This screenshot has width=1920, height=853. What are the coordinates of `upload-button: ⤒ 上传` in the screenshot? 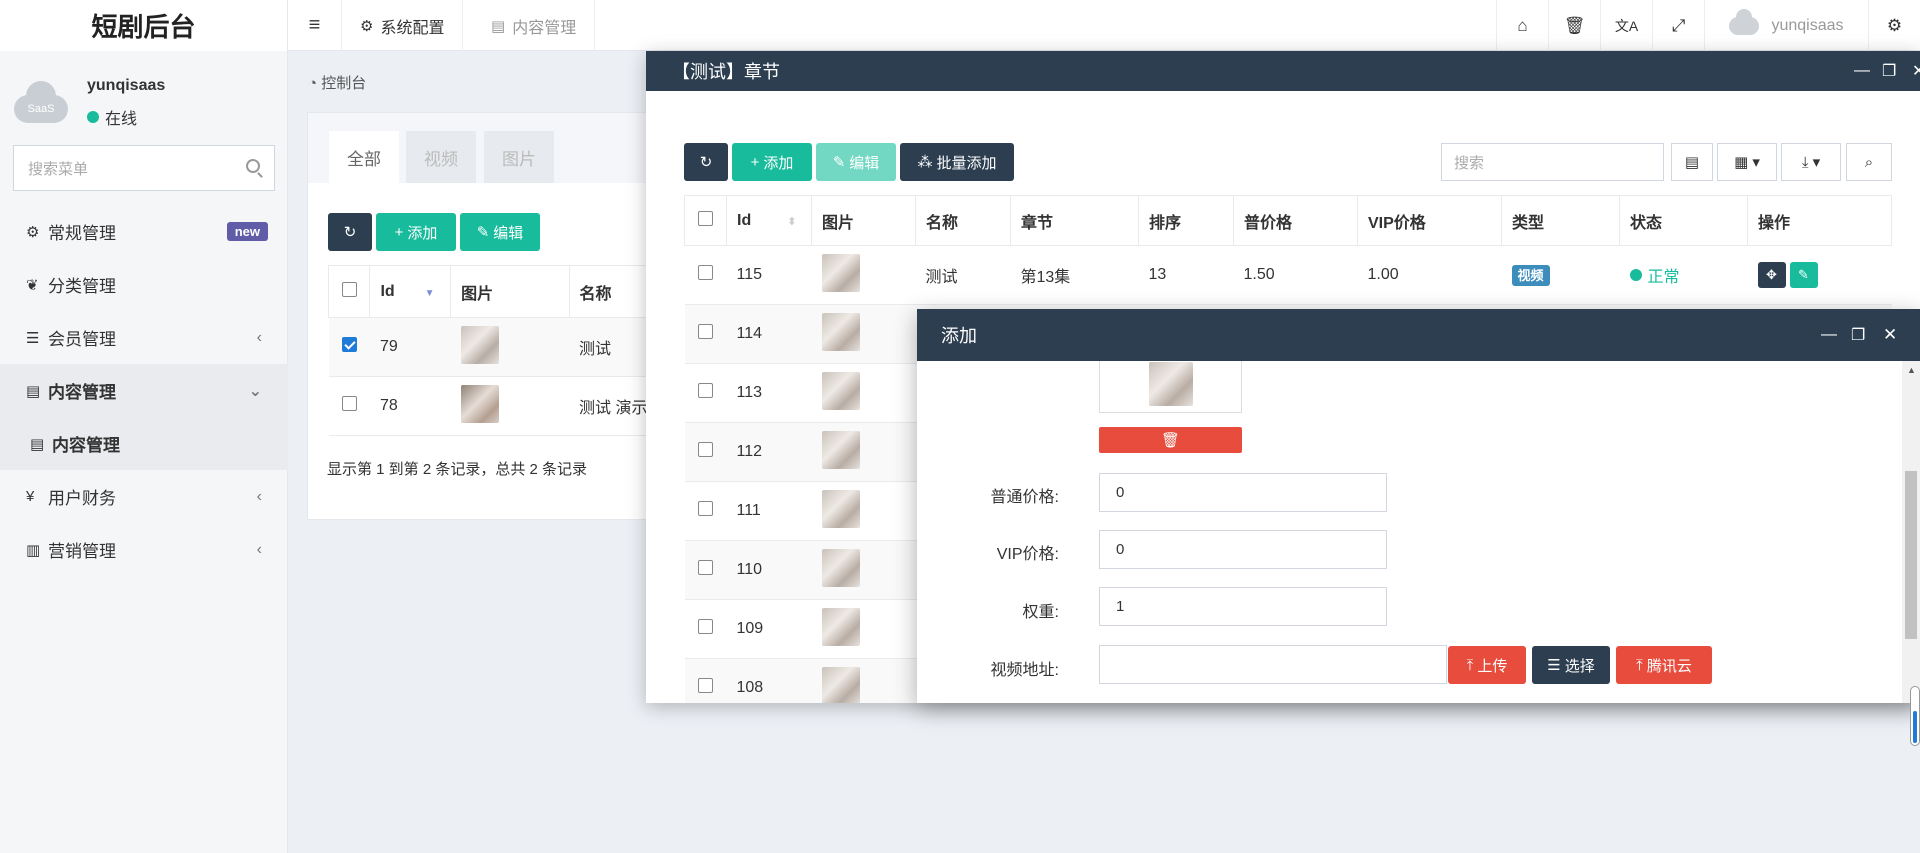 It's located at (1487, 665).